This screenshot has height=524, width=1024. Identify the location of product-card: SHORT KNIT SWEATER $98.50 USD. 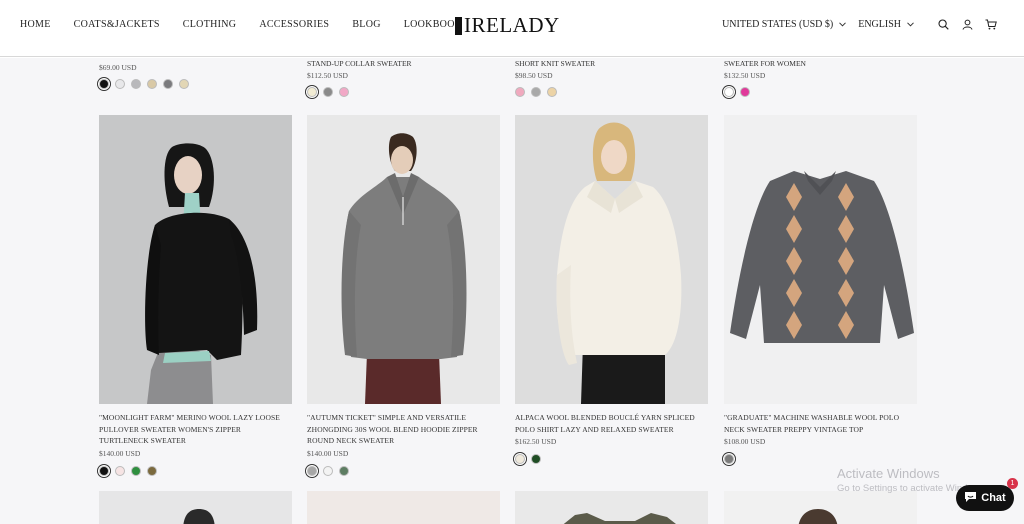
(611, 78).